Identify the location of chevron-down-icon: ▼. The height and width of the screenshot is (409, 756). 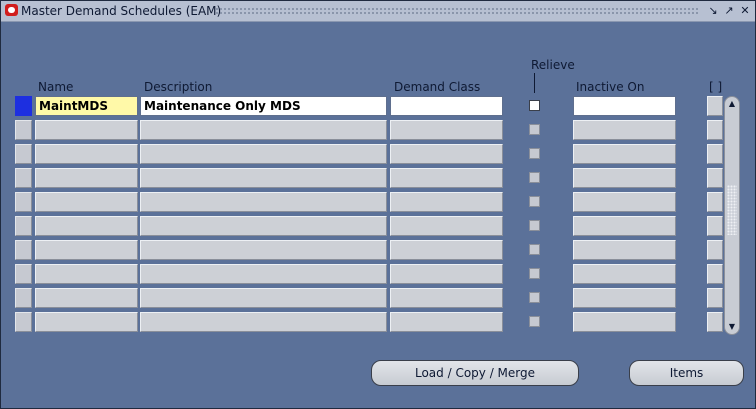
(732, 327).